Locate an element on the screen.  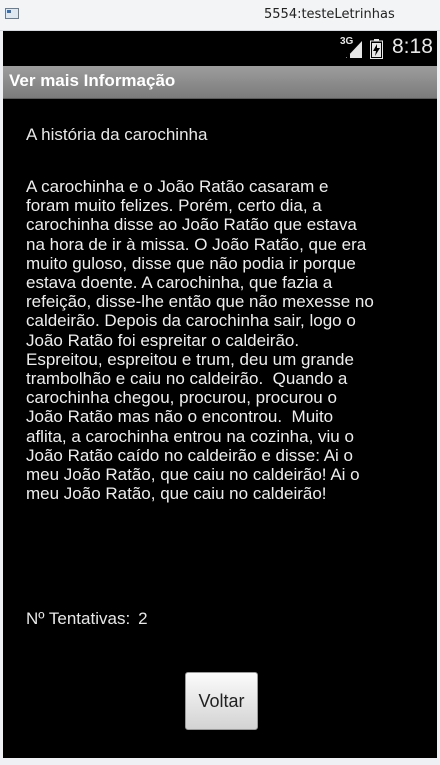
story-line: trambolhão e caiu no caldeirão. Quando a is located at coordinates (187, 379).